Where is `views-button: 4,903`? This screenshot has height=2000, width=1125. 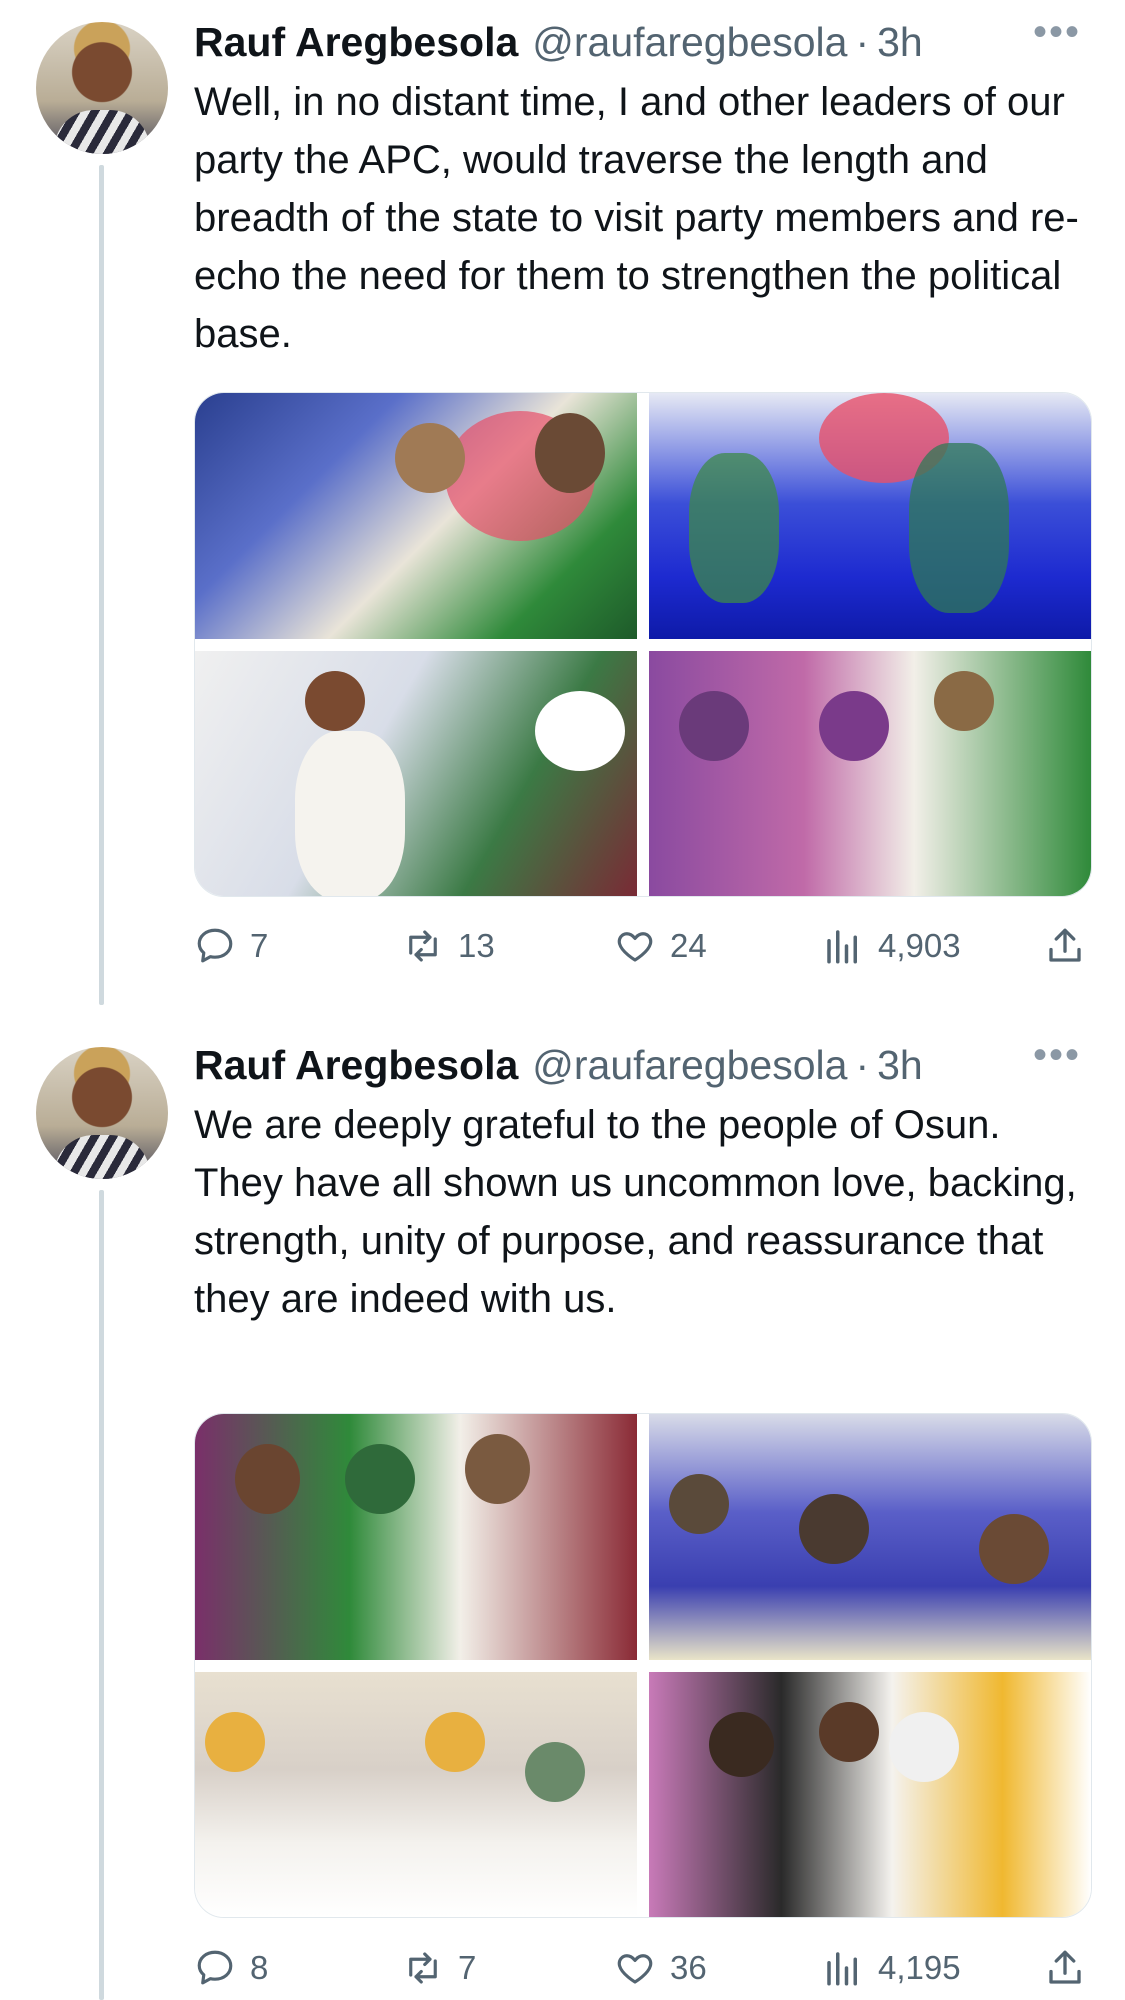
views-button: 4,903 is located at coordinates (891, 946).